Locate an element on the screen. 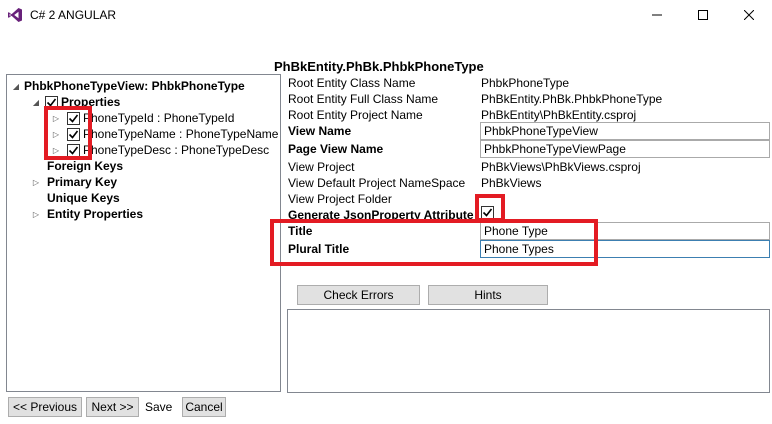 The image size is (772, 424). root-entity-class-name-label: Root Entity Class Name is located at coordinates (352, 83).